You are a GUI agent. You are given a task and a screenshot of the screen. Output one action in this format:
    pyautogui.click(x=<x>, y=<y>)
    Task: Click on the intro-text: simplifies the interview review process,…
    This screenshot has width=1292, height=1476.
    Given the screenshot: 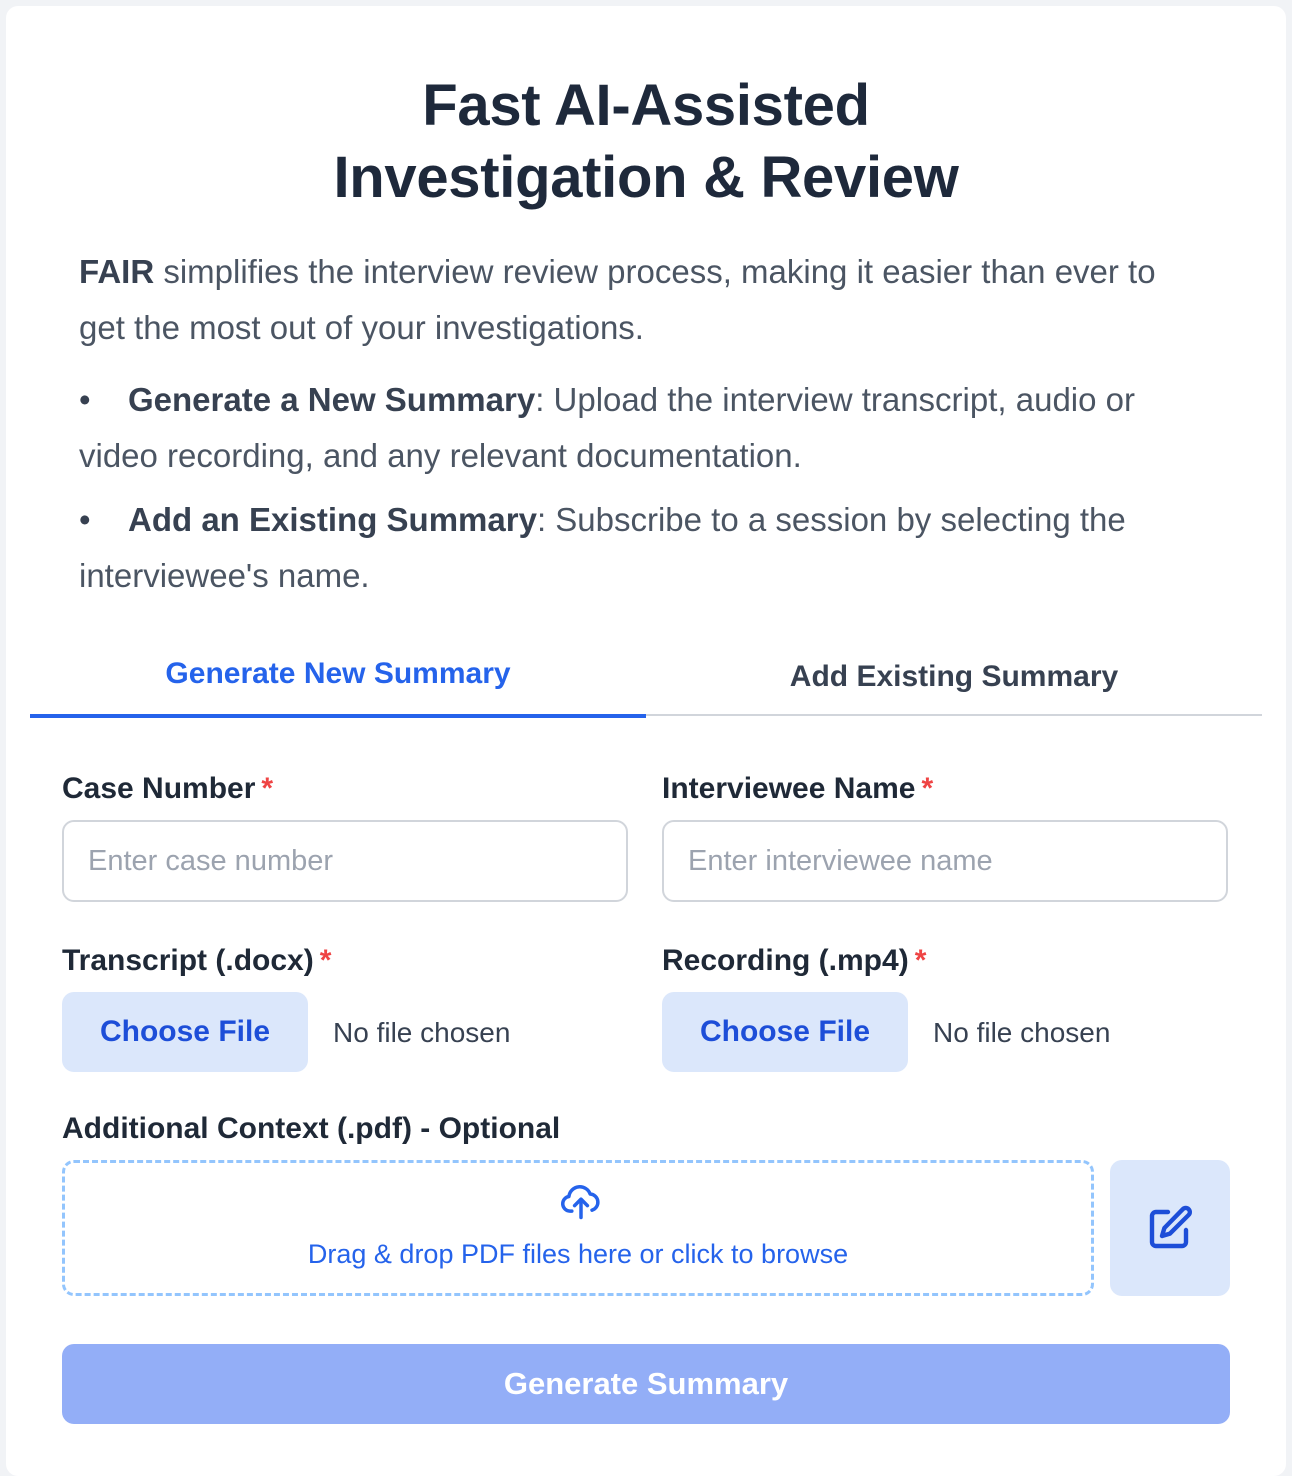 What is the action you would take?
    pyautogui.click(x=617, y=299)
    